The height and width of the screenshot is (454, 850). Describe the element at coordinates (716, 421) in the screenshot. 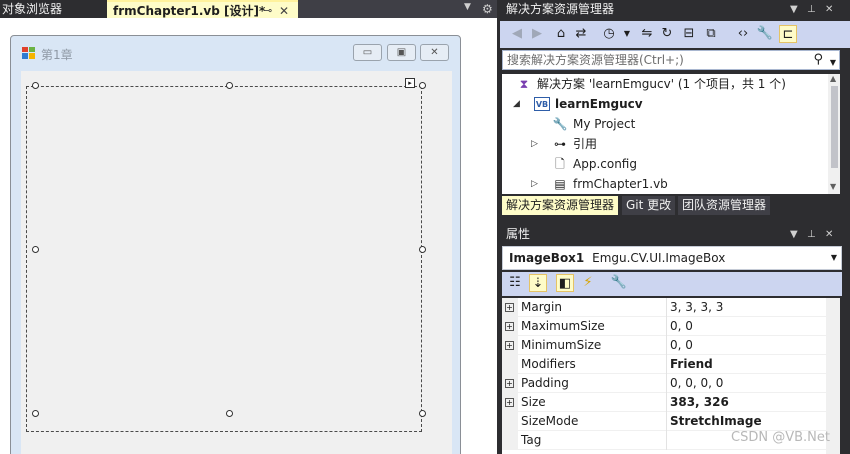

I see `property-value: StretchImage` at that location.